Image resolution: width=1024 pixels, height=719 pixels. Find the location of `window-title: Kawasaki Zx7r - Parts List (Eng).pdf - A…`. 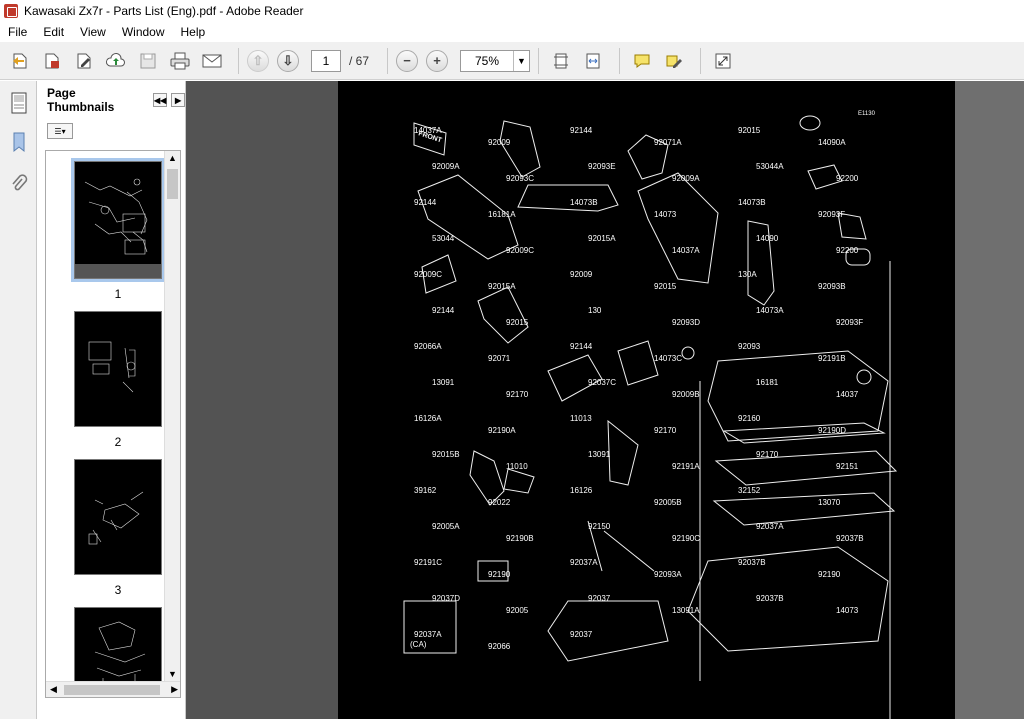

window-title: Kawasaki Zx7r - Parts List (Eng).pdf - A… is located at coordinates (164, 11).